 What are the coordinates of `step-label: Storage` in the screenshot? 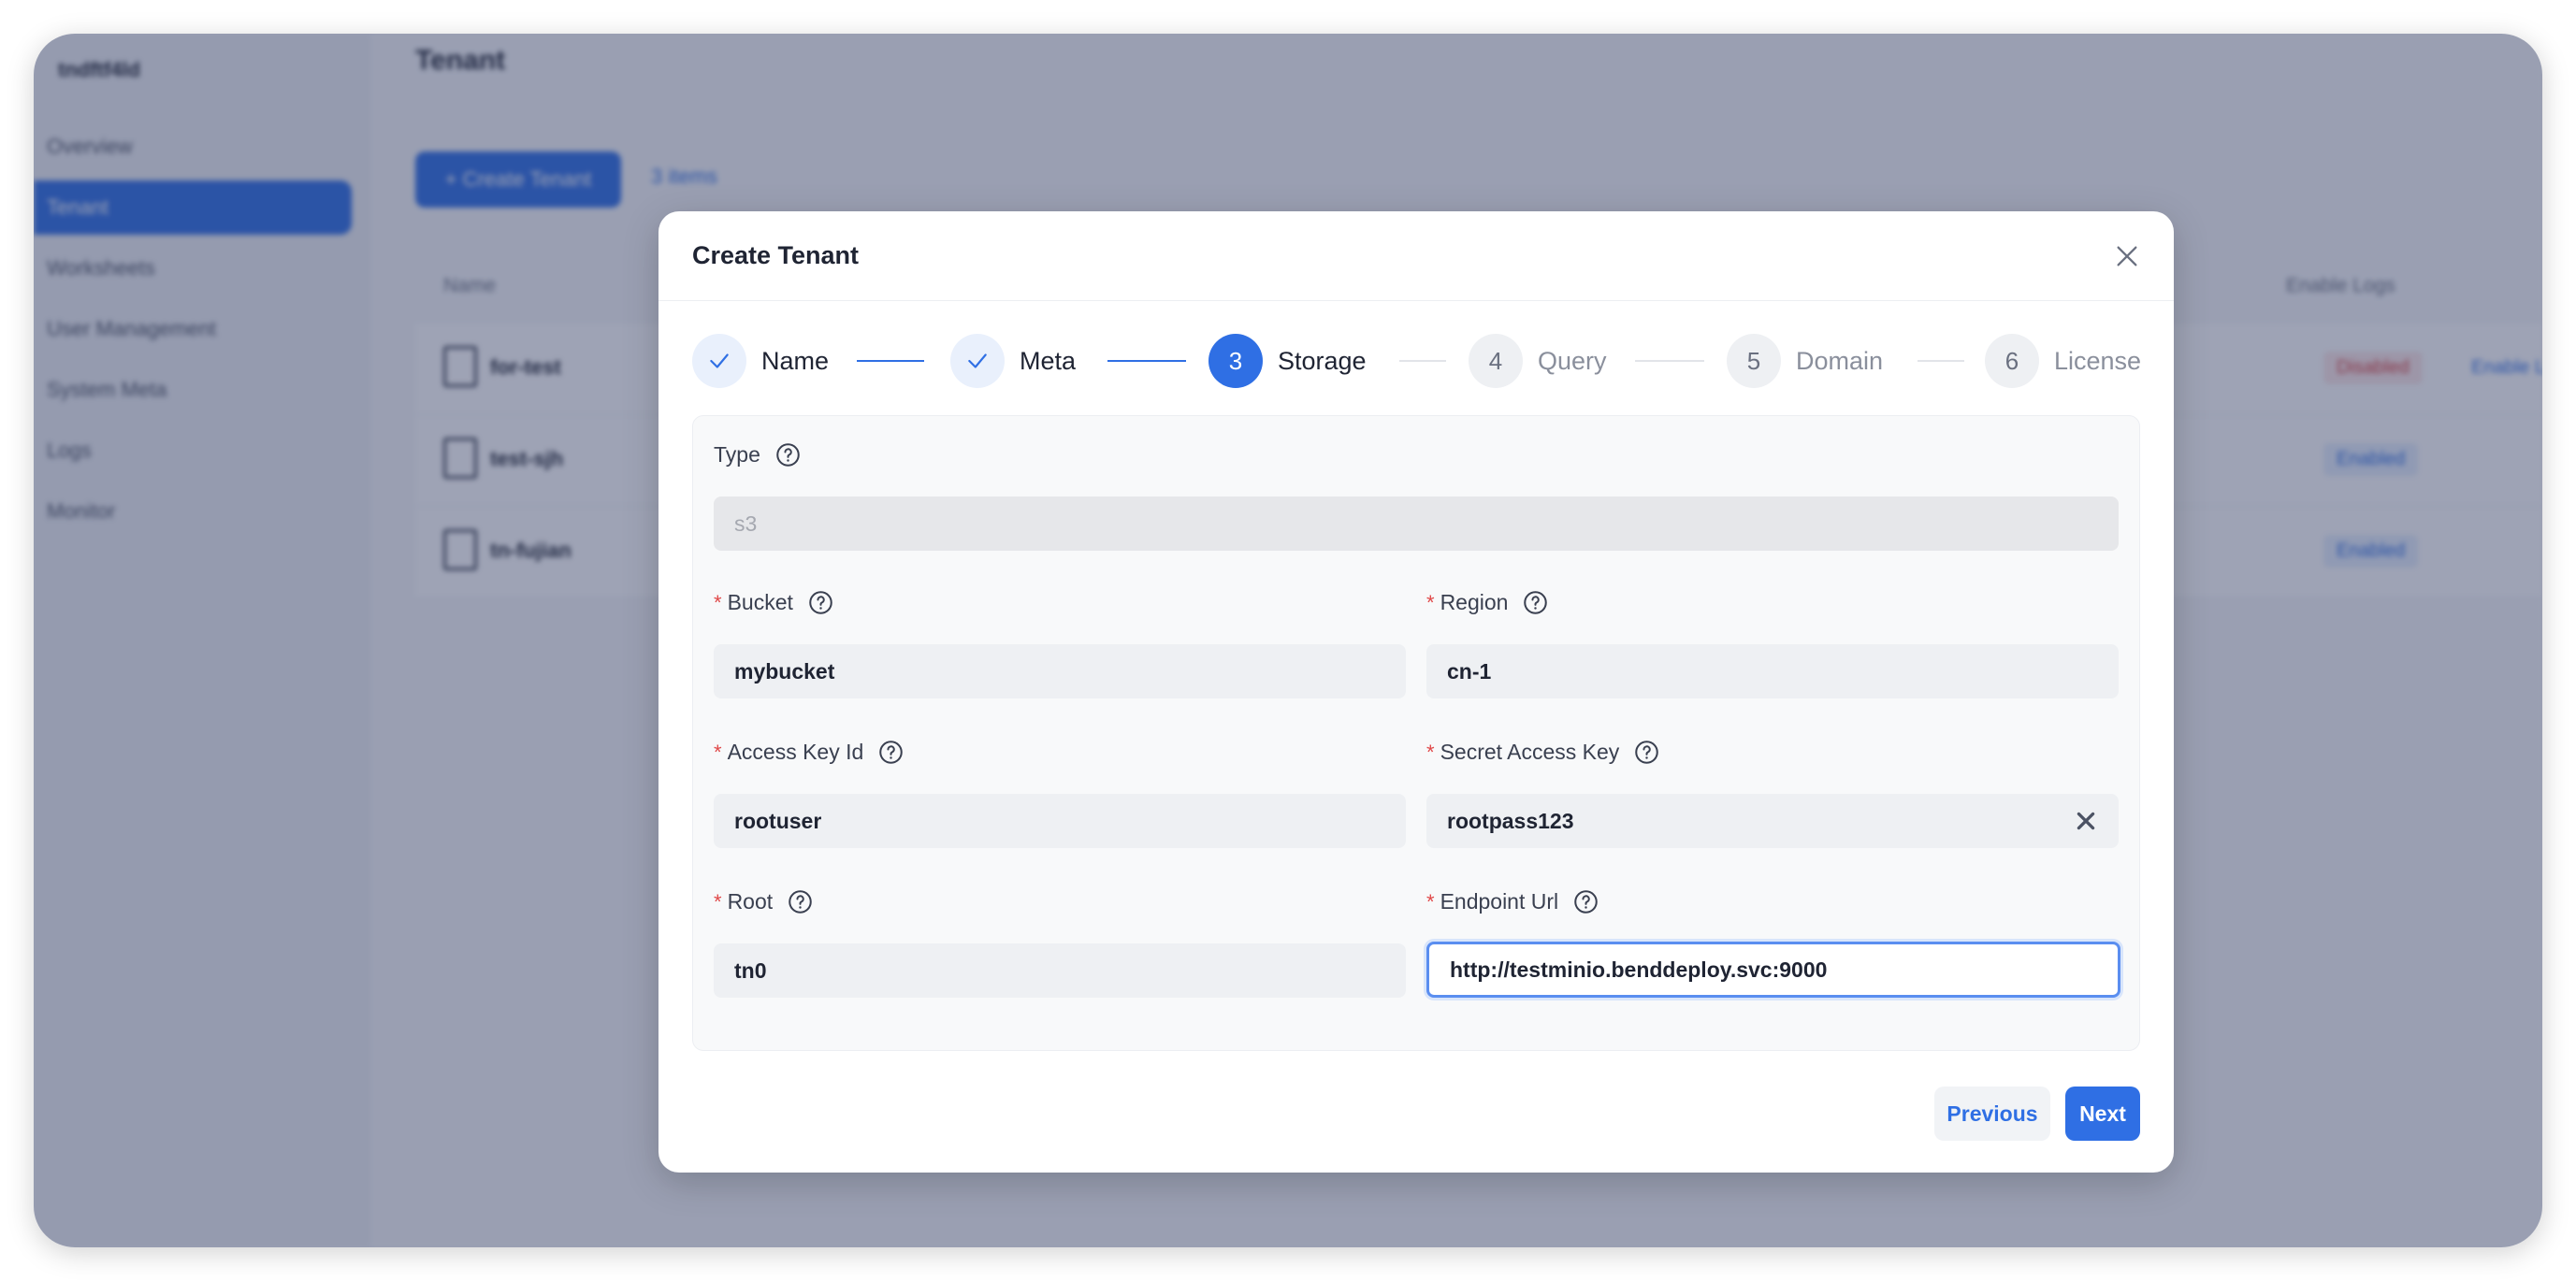 It's located at (1323, 361).